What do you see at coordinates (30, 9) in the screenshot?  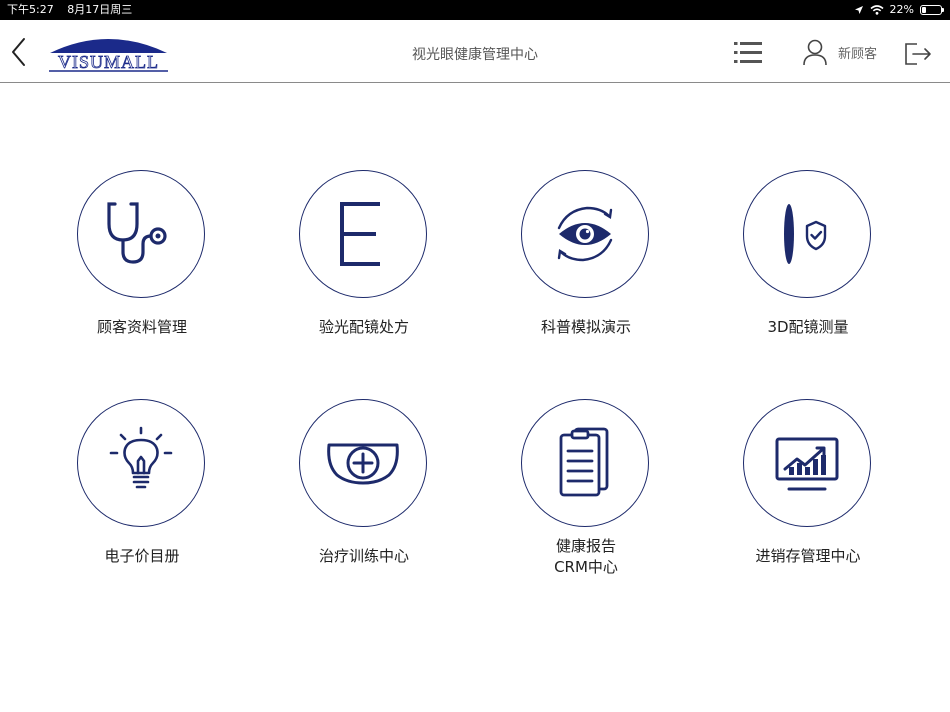 I see `status-time: 下午5:27` at bounding box center [30, 9].